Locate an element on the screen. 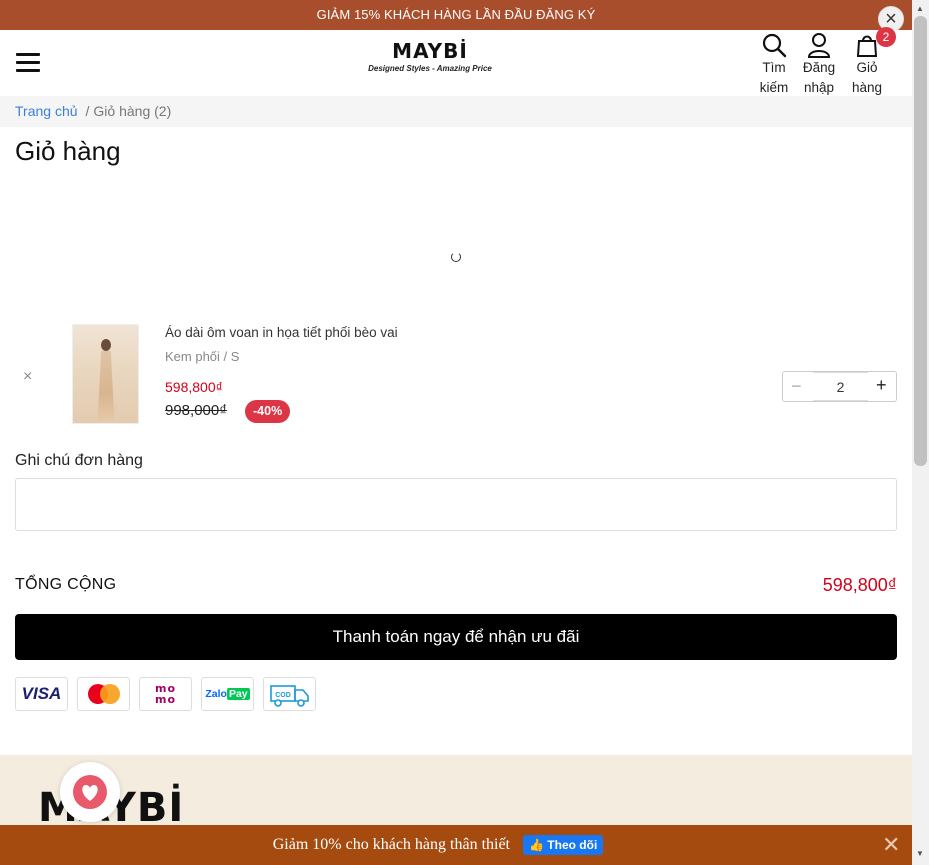 The height and width of the screenshot is (865, 929). zalopay-label-prefix: Zalo is located at coordinates (216, 694).